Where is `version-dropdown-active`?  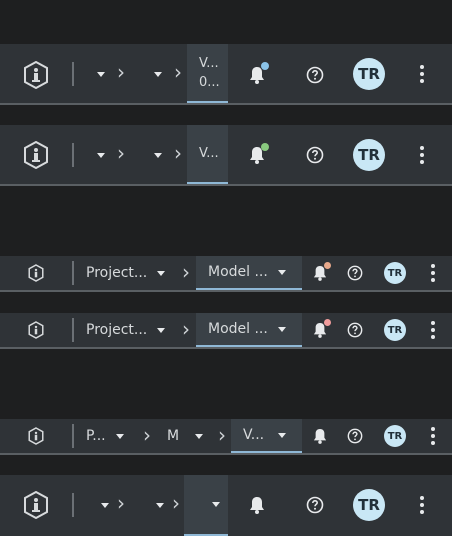 version-dropdown-active is located at coordinates (206, 505).